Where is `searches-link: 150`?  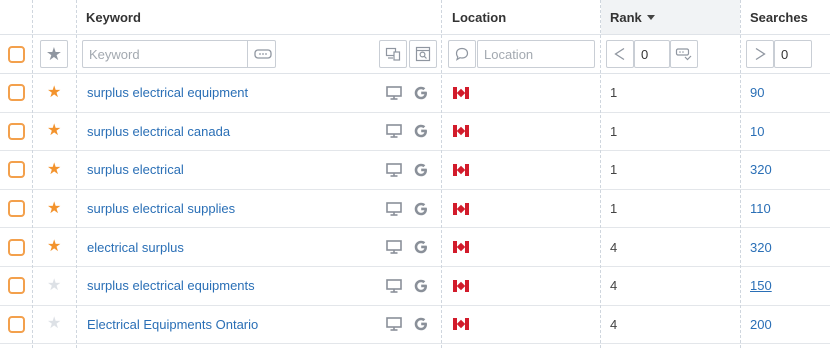 searches-link: 150 is located at coordinates (761, 285).